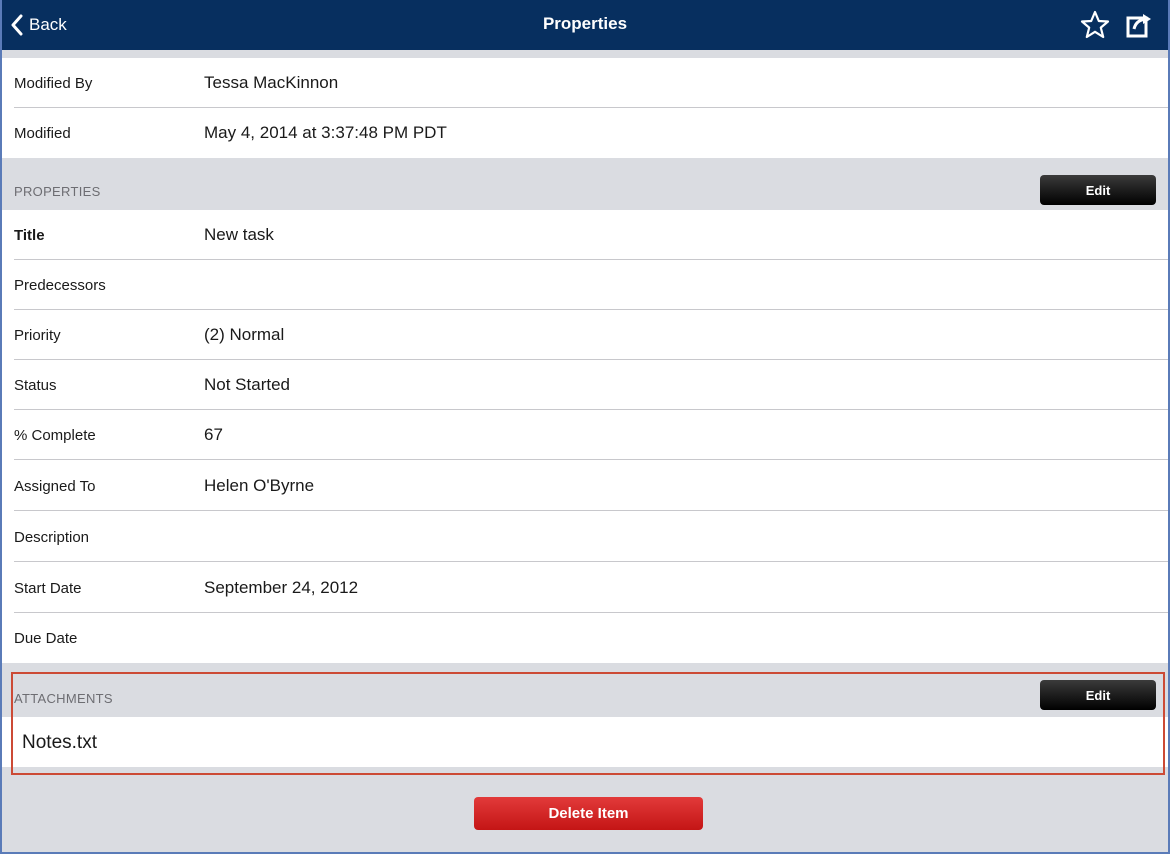  Describe the element at coordinates (55, 435) in the screenshot. I see `row-label: % Complete` at that location.